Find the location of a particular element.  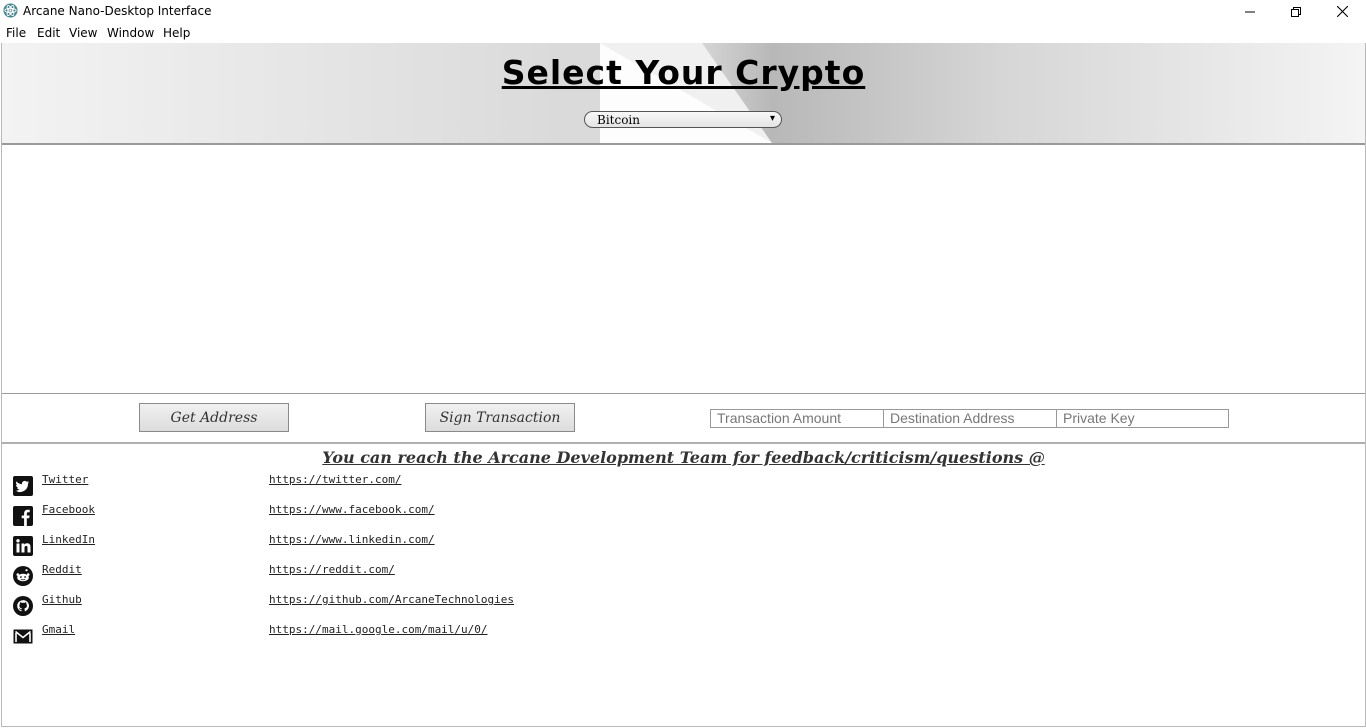

menu-file: File is located at coordinates (16, 33).